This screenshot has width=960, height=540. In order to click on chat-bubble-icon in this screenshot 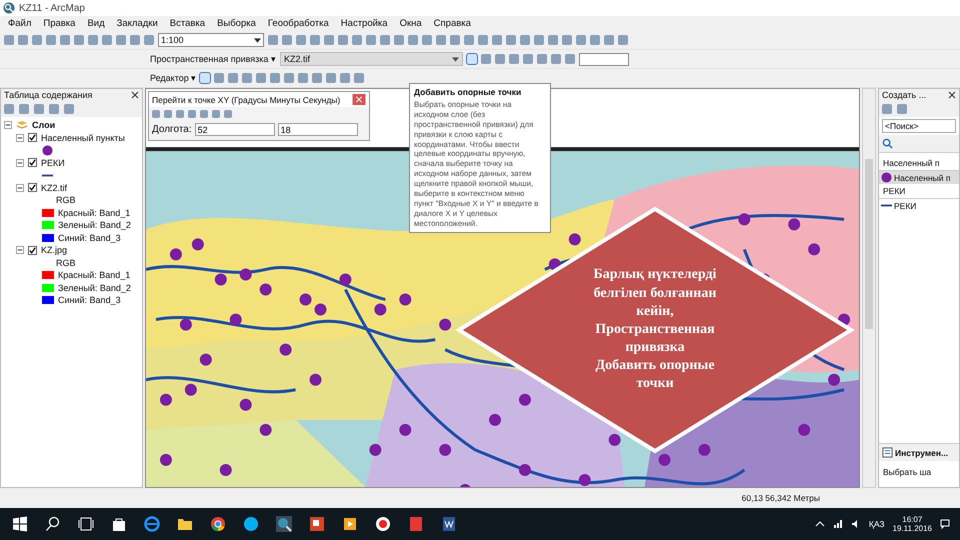, I will do `click(251, 524)`.